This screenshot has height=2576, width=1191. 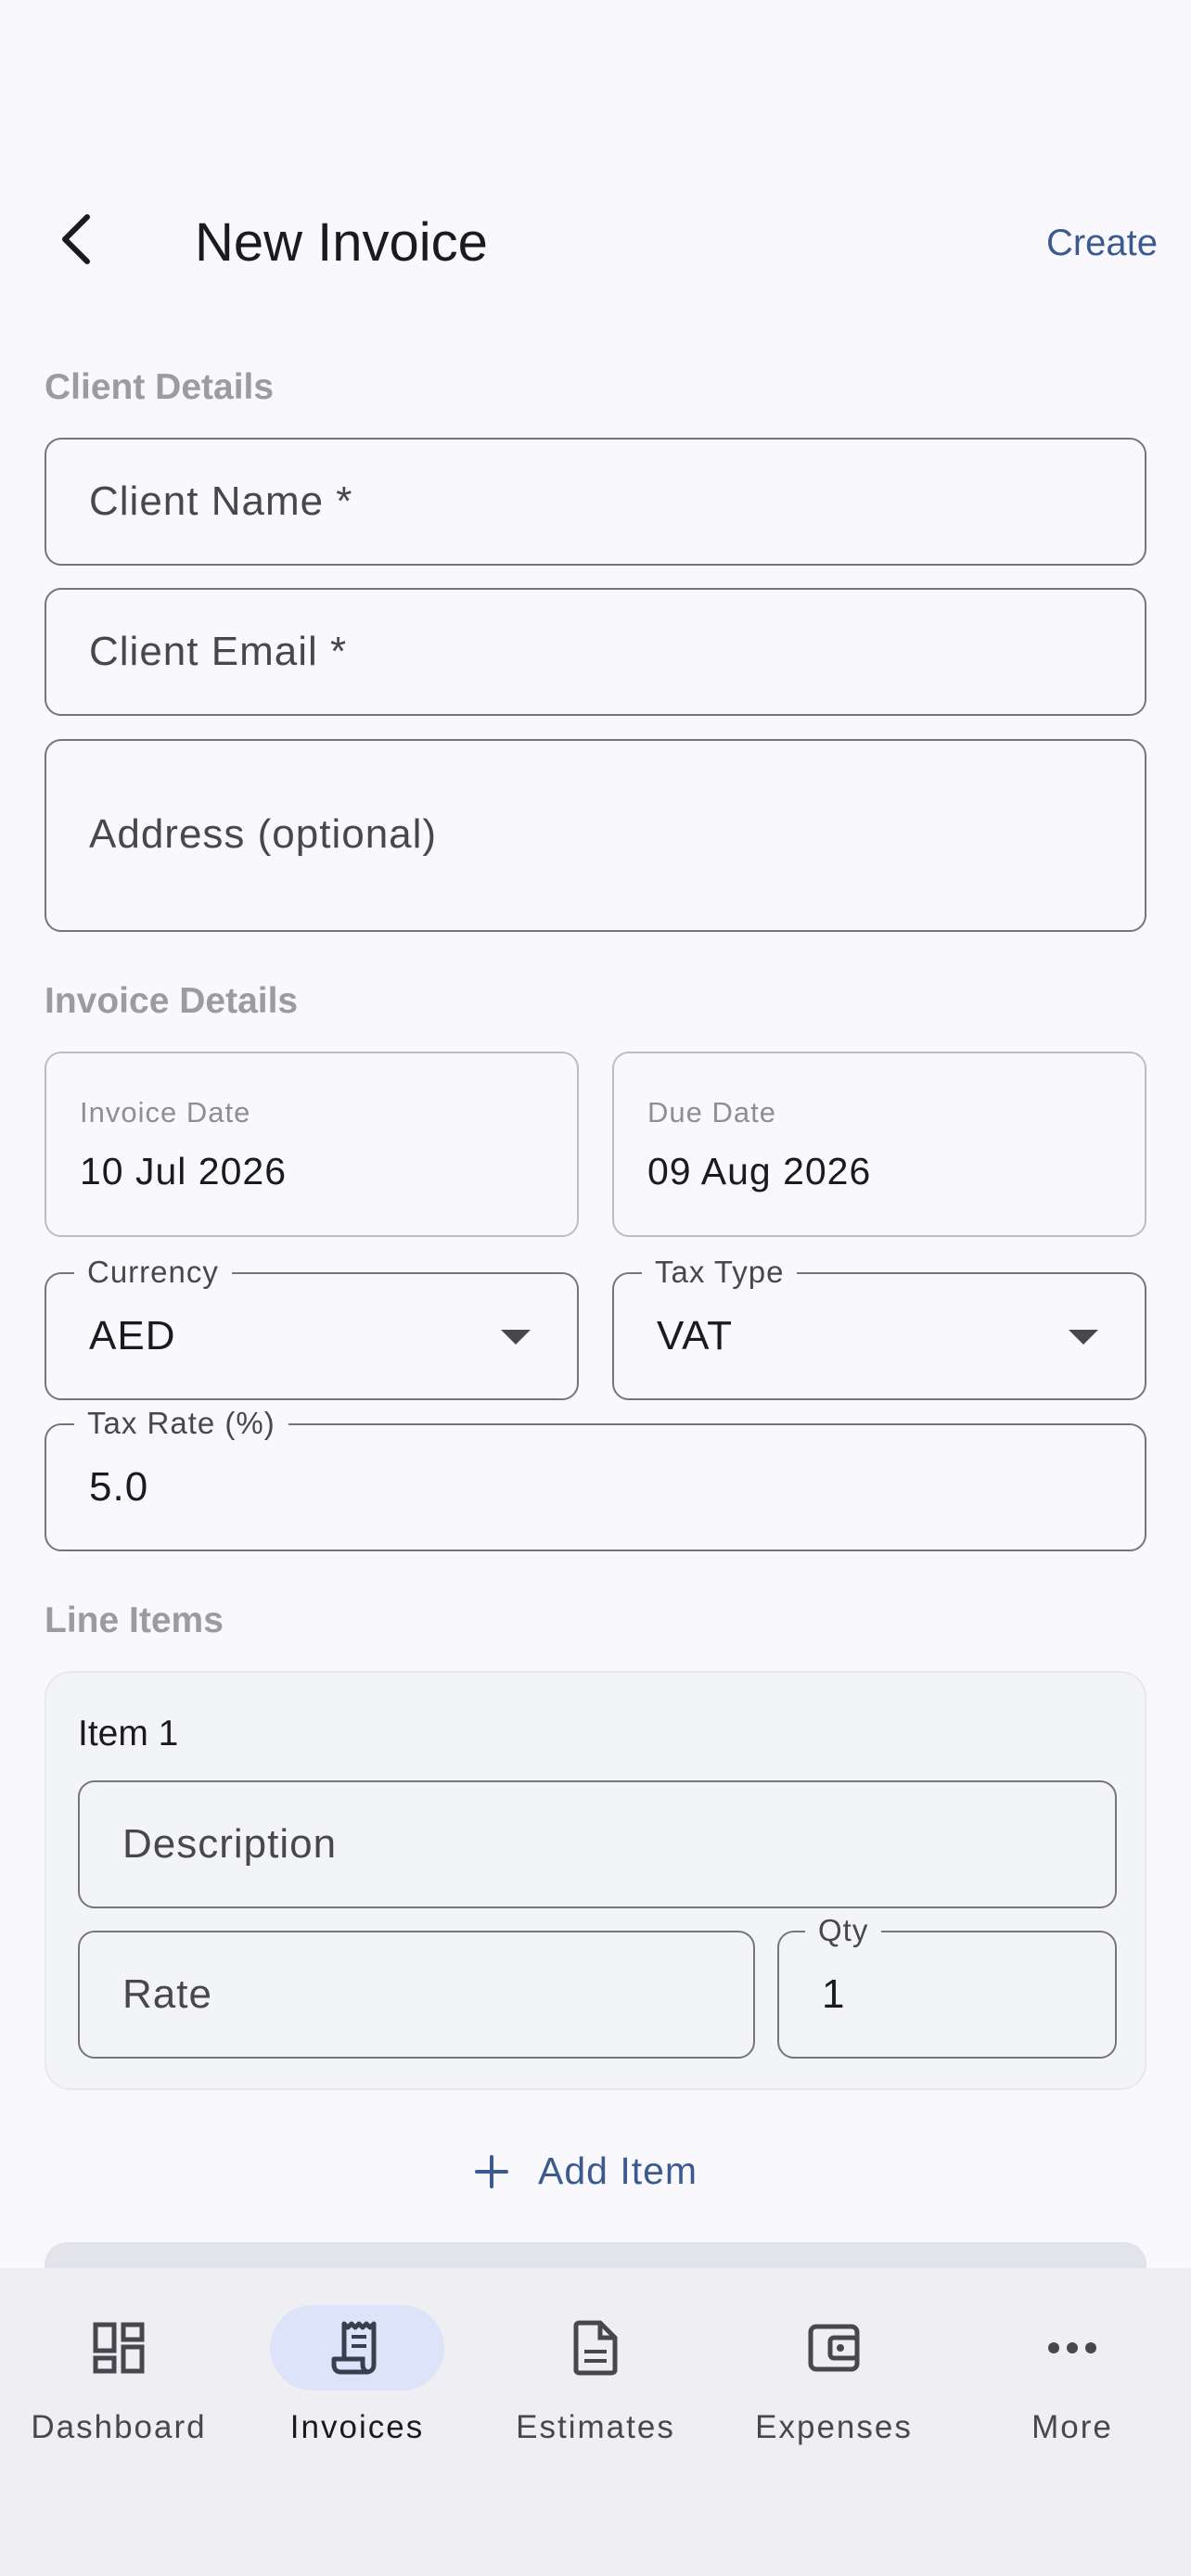 I want to click on currency-label: Currency, so click(x=153, y=1272).